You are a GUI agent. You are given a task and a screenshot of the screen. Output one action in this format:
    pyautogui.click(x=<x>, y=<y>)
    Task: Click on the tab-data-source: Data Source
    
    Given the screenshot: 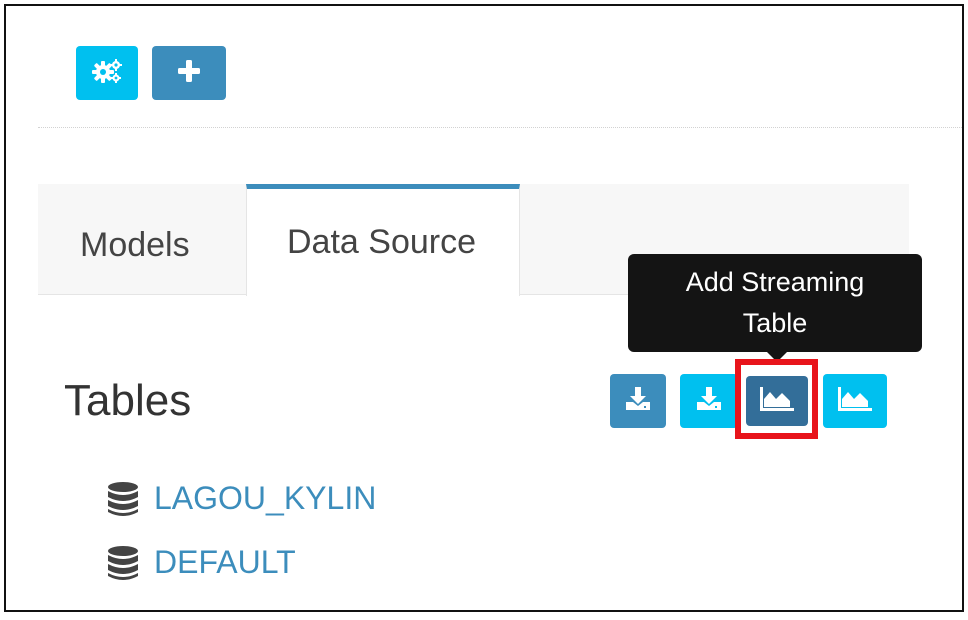 What is the action you would take?
    pyautogui.click(x=381, y=242)
    